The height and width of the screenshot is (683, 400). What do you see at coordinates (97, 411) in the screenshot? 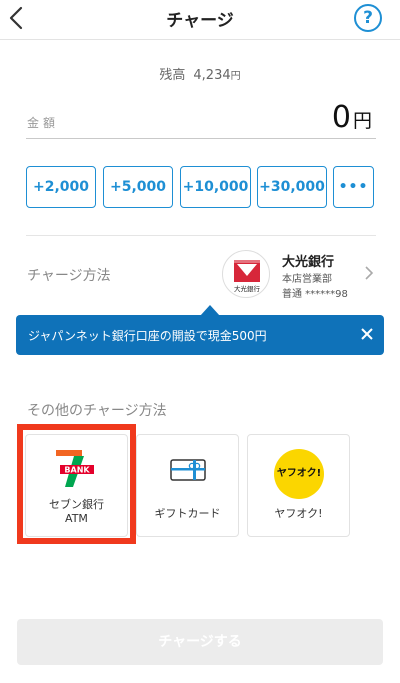
I see `other-methods-label: その他のチャージ方法` at bounding box center [97, 411].